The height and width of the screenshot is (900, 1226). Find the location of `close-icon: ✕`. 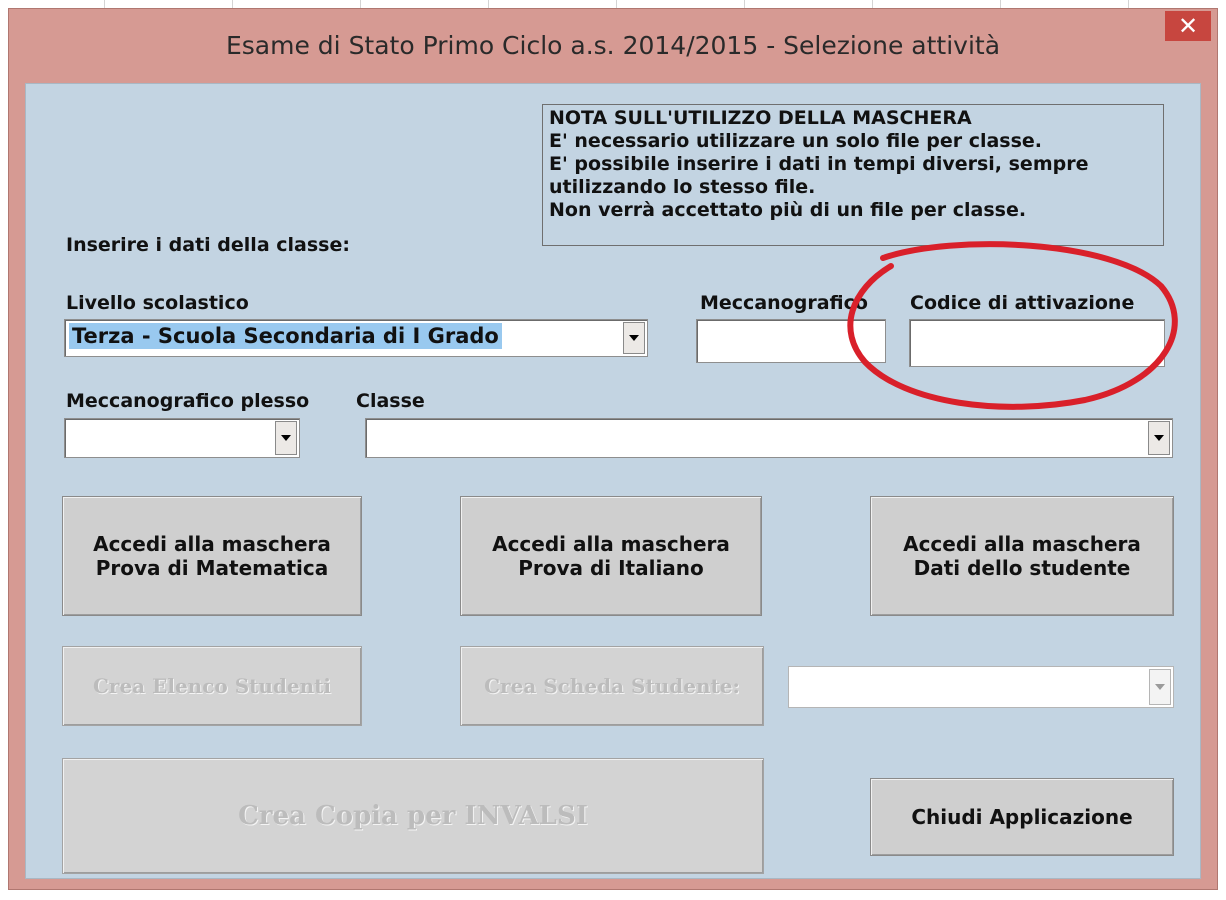

close-icon: ✕ is located at coordinates (1188, 26).